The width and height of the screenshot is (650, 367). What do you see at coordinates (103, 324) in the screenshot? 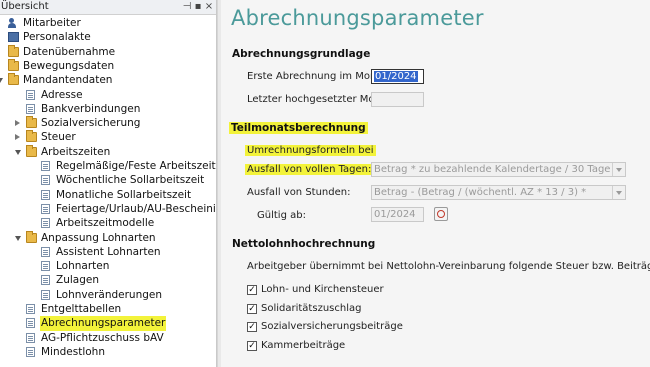
I see `tree-item-label: Abrechnungsparameter` at bounding box center [103, 324].